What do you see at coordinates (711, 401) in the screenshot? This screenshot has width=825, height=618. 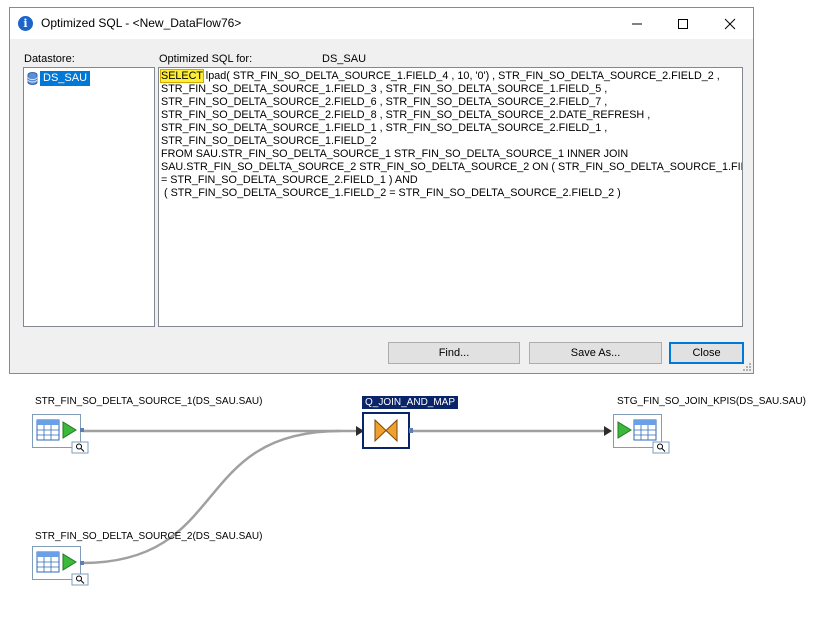 I see `target-label: STG_FIN_SO_JOIN_KPIS(DS_SAU.SAU)` at bounding box center [711, 401].